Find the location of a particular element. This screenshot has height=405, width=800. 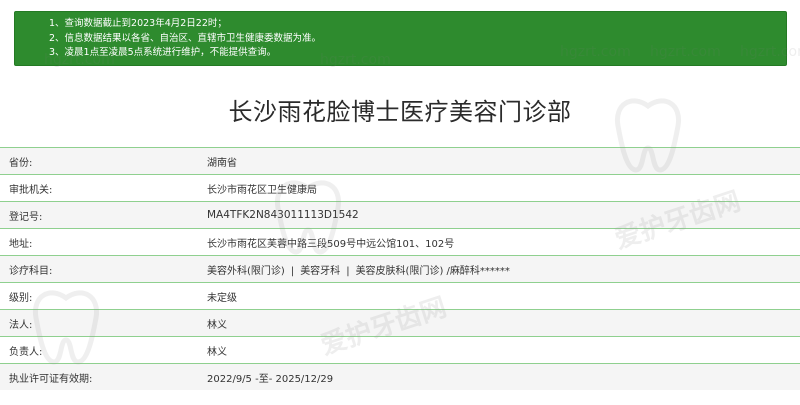

row-value: 2022/9/5 -至- 2025/12/29 is located at coordinates (270, 379).